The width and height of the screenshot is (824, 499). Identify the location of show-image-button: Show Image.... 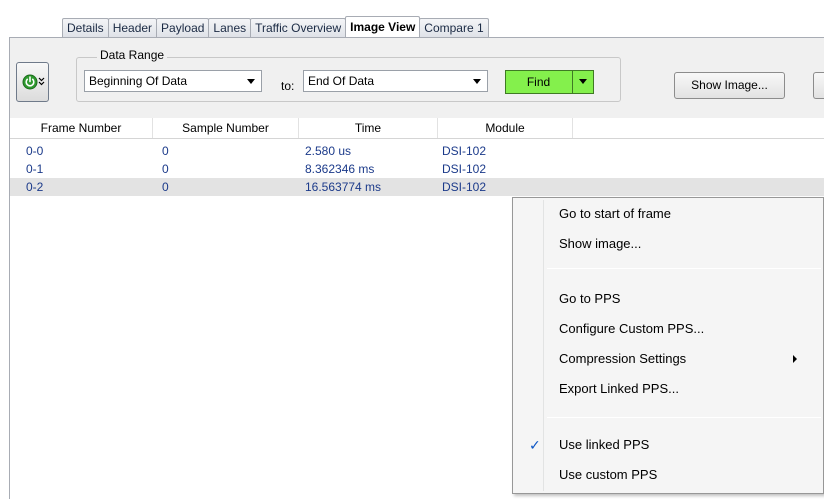
(729, 85).